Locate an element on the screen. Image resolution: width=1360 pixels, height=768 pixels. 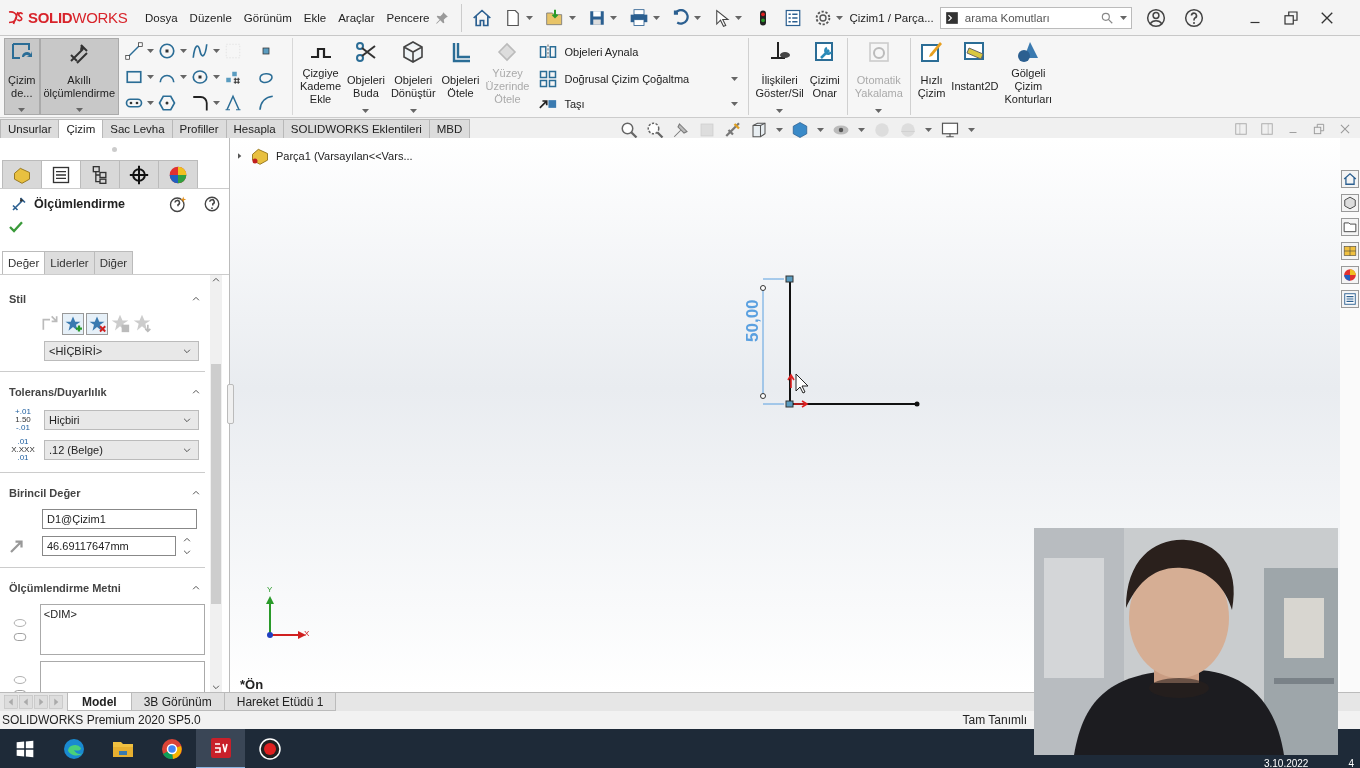
chevron-up-icon is located at coordinates (187, 540).